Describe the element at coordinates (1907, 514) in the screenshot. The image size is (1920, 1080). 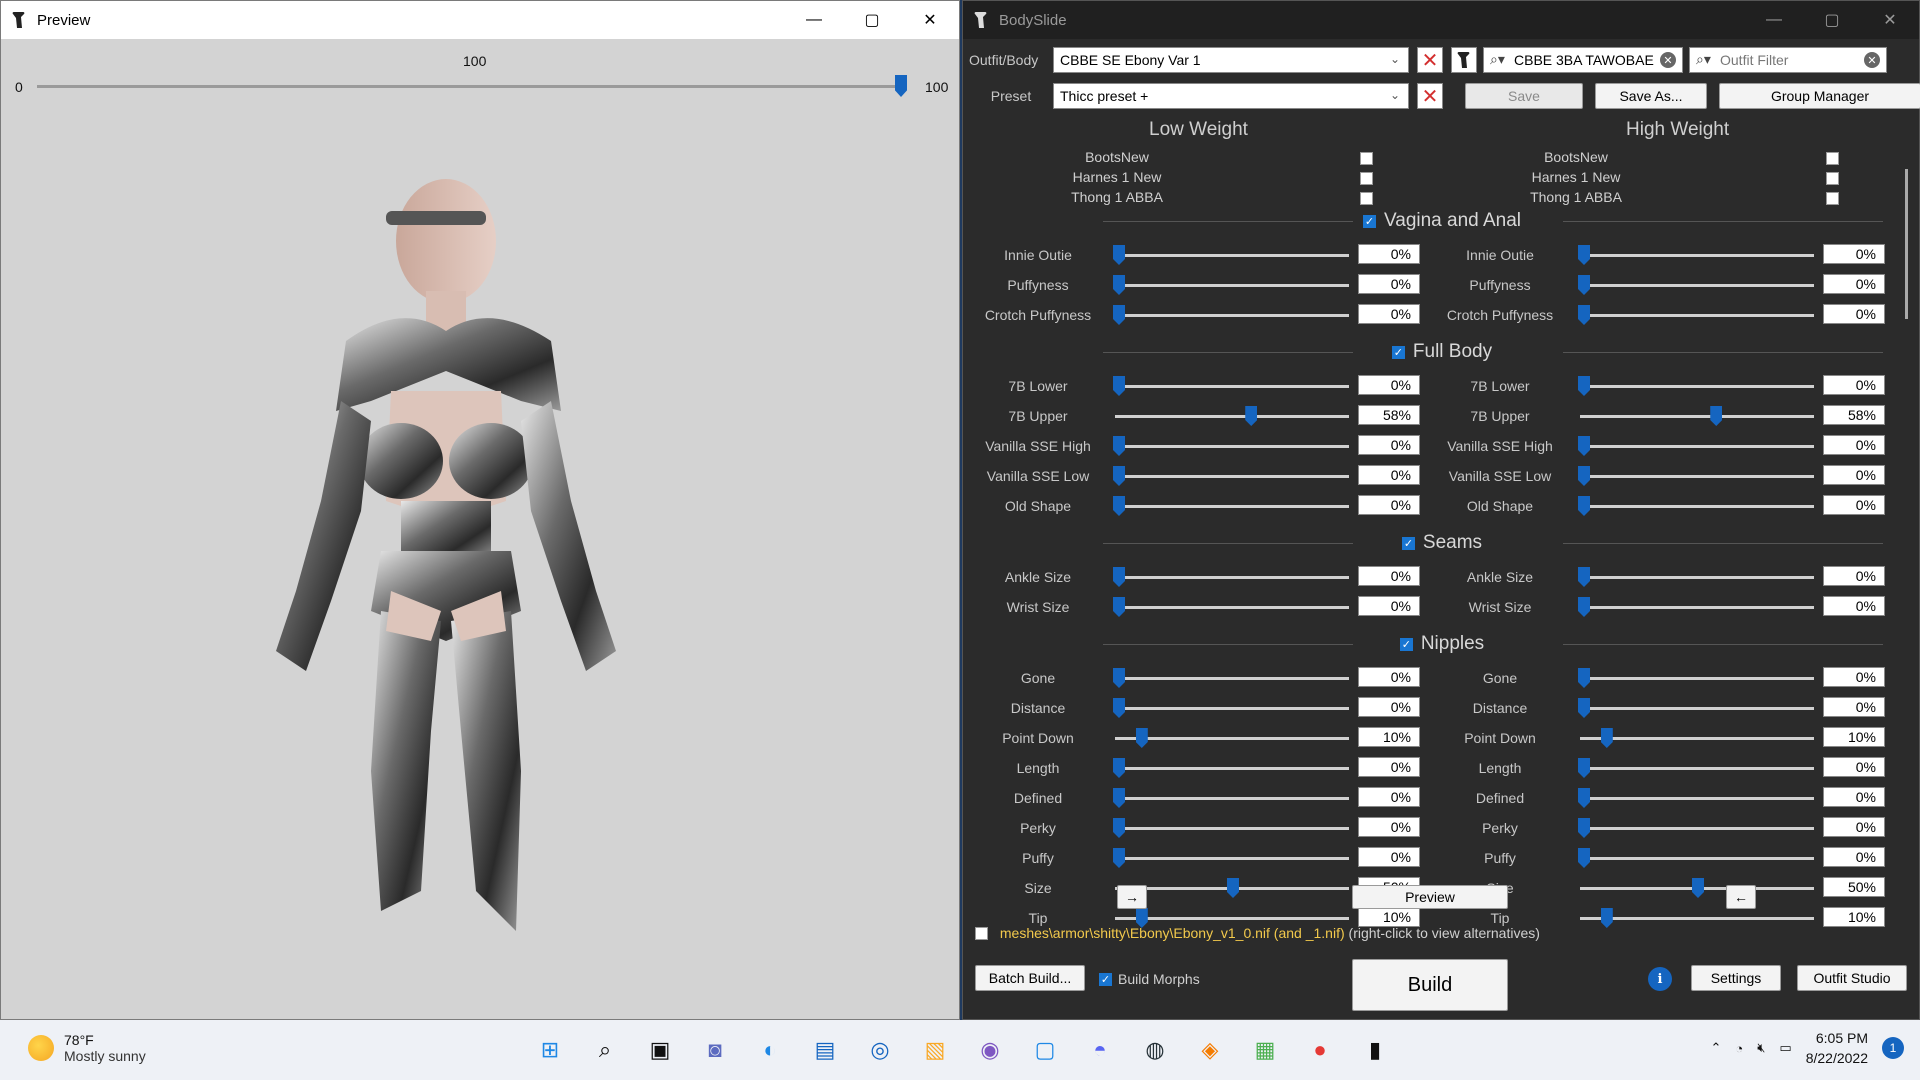
I see `slider-scrollbar` at that location.